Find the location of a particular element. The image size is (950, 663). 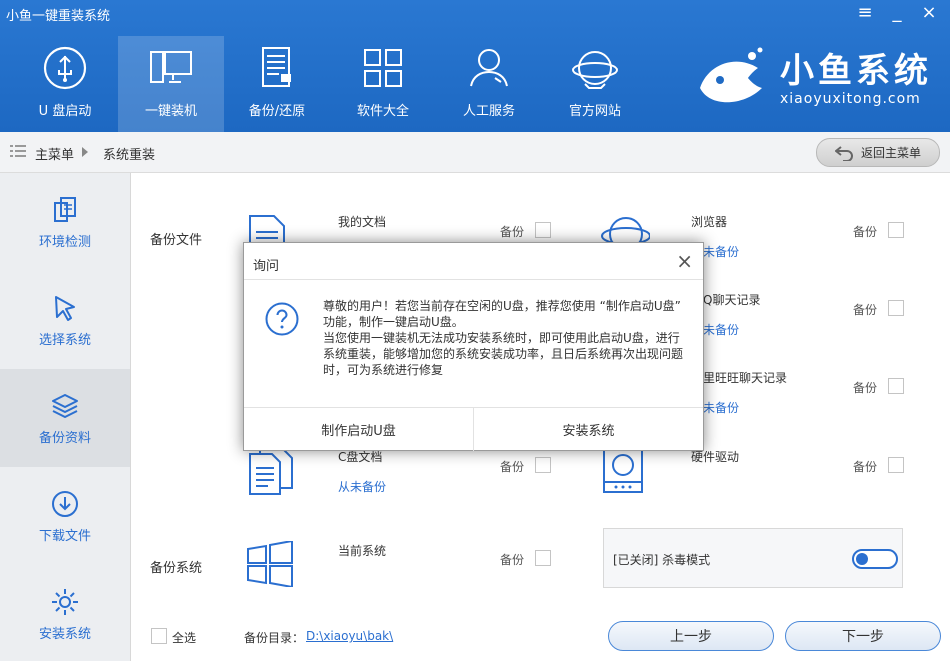

prev-step-button: 上一步 is located at coordinates (691, 636).